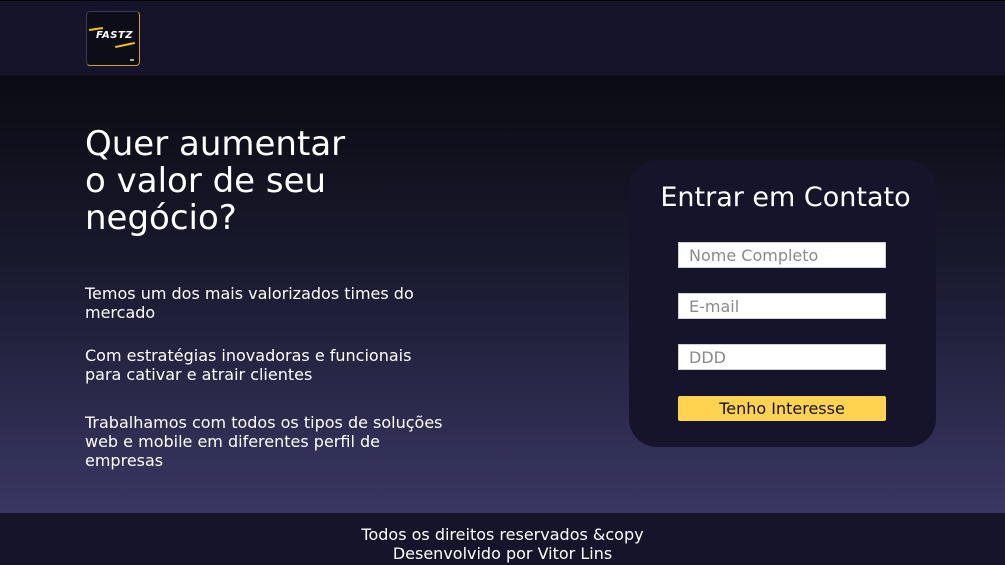 Image resolution: width=1005 pixels, height=565 pixels. Describe the element at coordinates (782, 357) in the screenshot. I see `ddd-input` at that location.